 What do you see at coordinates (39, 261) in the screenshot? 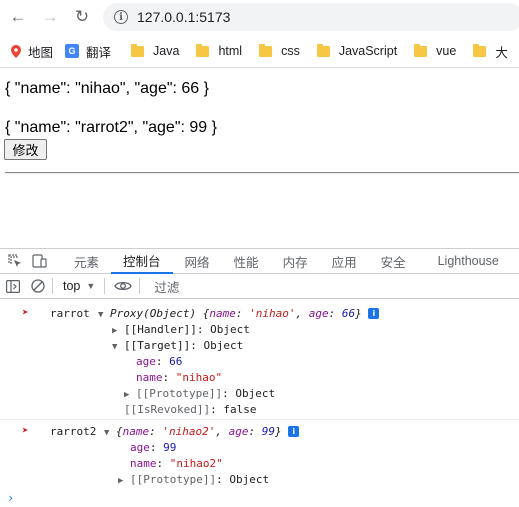
I see `device-toolbar-icon` at bounding box center [39, 261].